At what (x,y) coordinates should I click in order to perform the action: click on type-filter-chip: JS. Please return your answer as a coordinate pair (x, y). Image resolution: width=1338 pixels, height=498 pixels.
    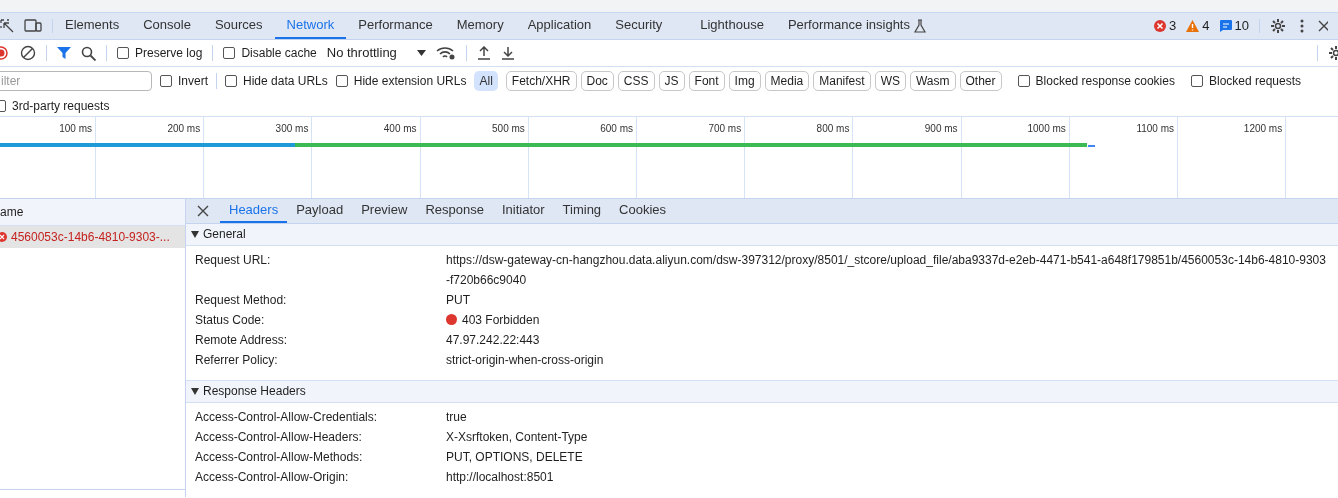
    Looking at the image, I should click on (671, 81).